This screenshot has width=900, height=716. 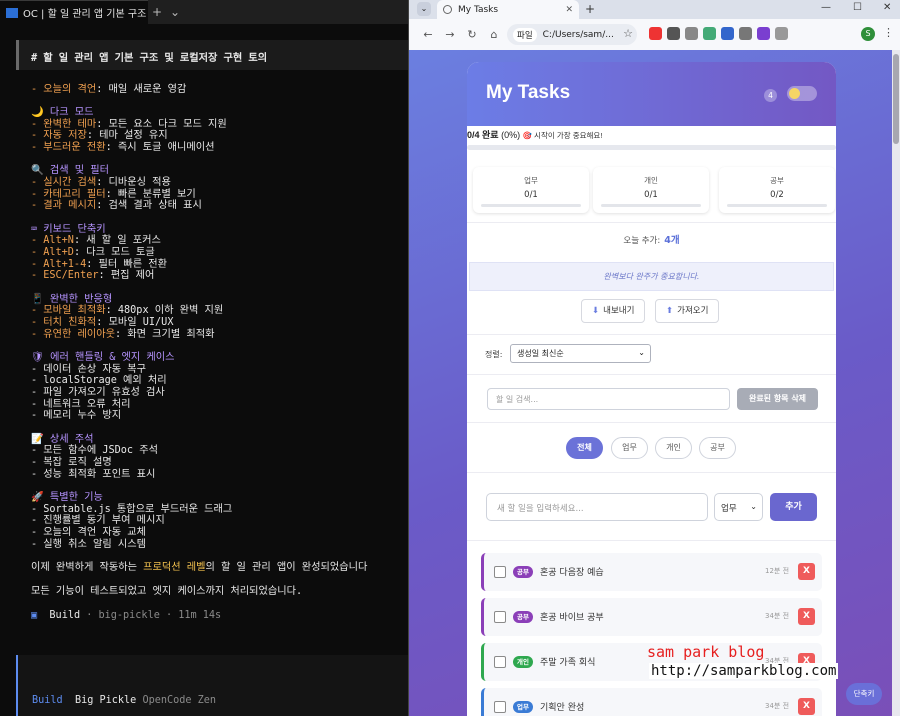 What do you see at coordinates (777, 190) in the screenshot?
I see `category-stat-study: 공부 0/2` at bounding box center [777, 190].